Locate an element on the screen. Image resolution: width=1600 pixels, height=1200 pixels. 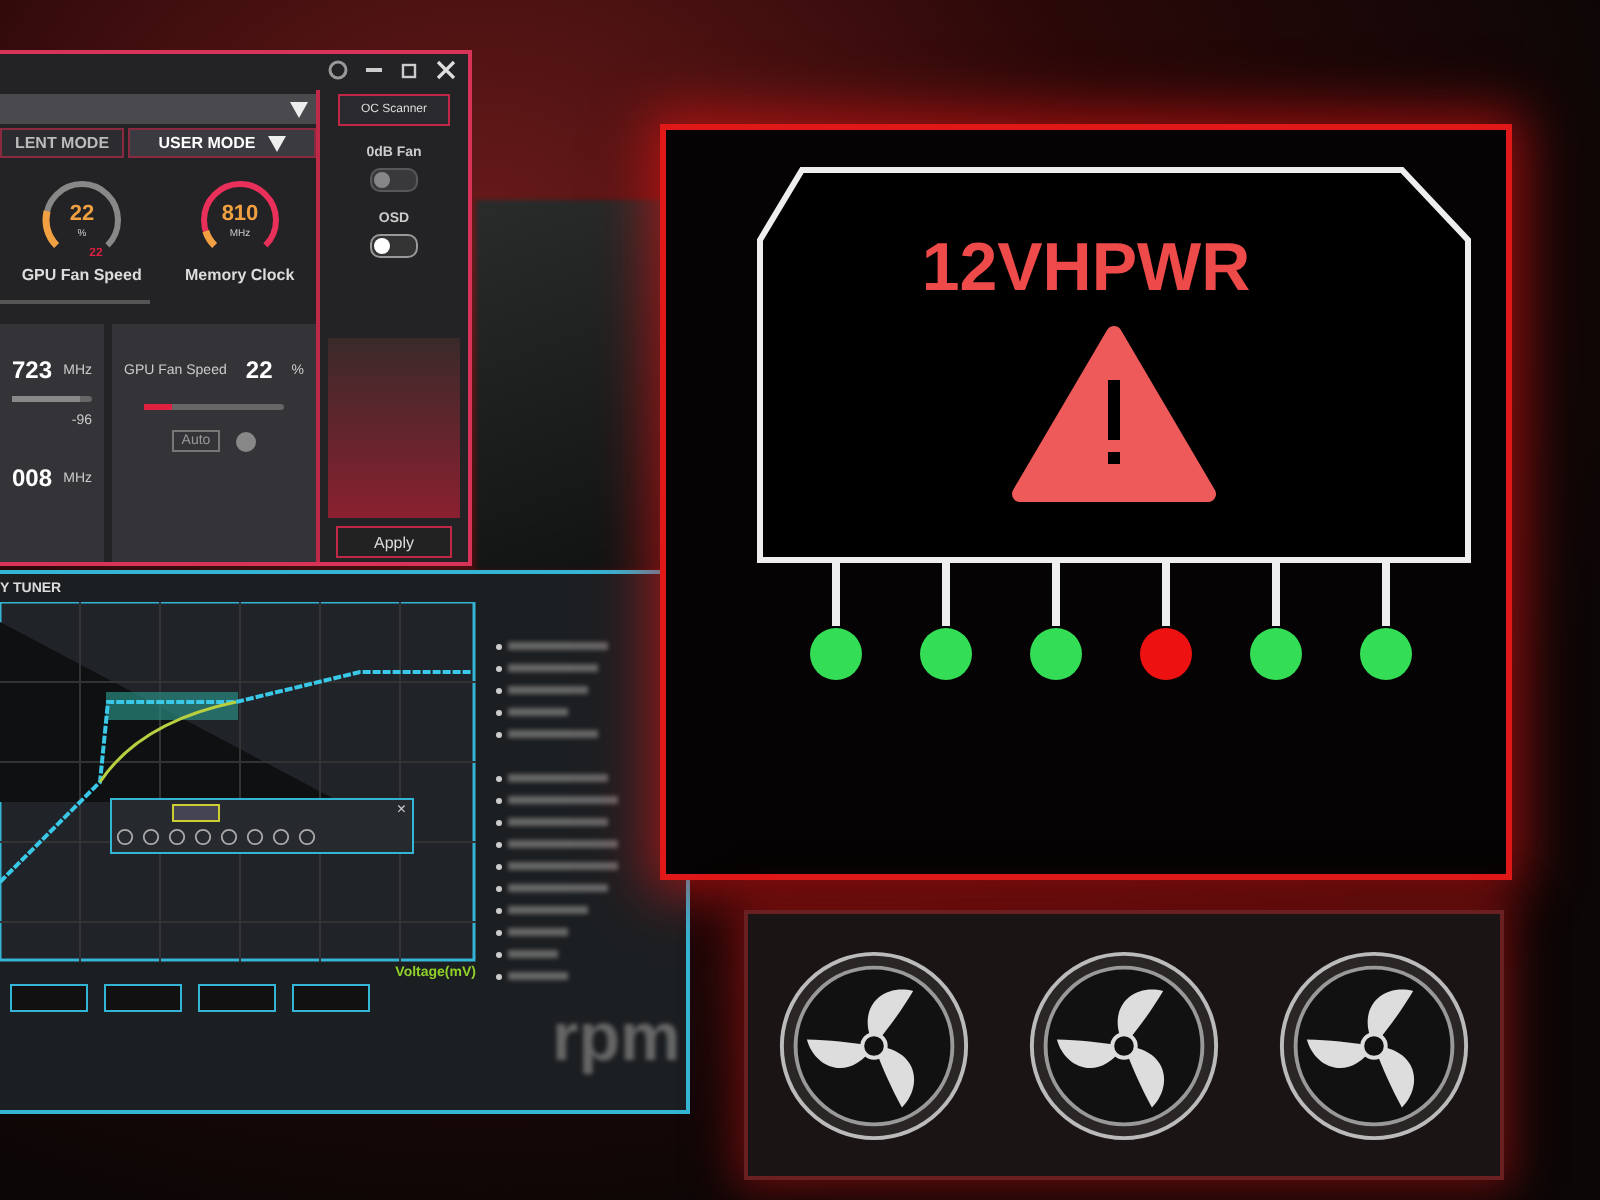
apply-button: Apply is located at coordinates (394, 542).